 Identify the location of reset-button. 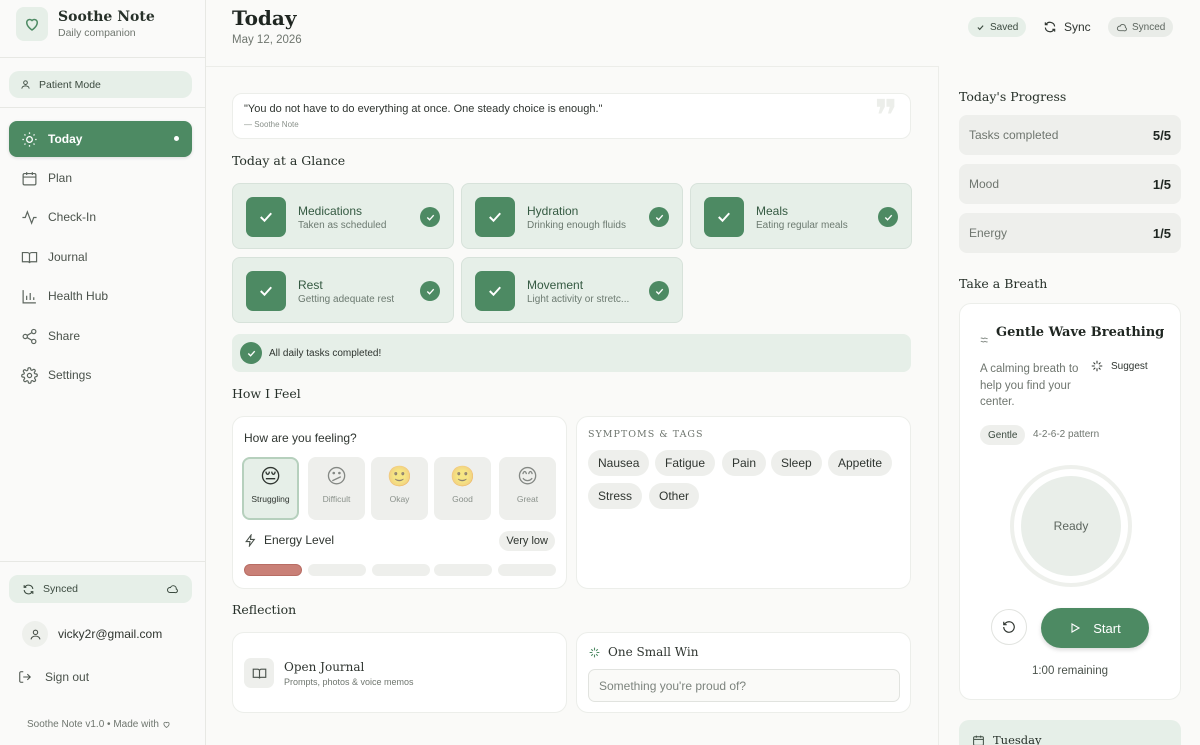
(1009, 627).